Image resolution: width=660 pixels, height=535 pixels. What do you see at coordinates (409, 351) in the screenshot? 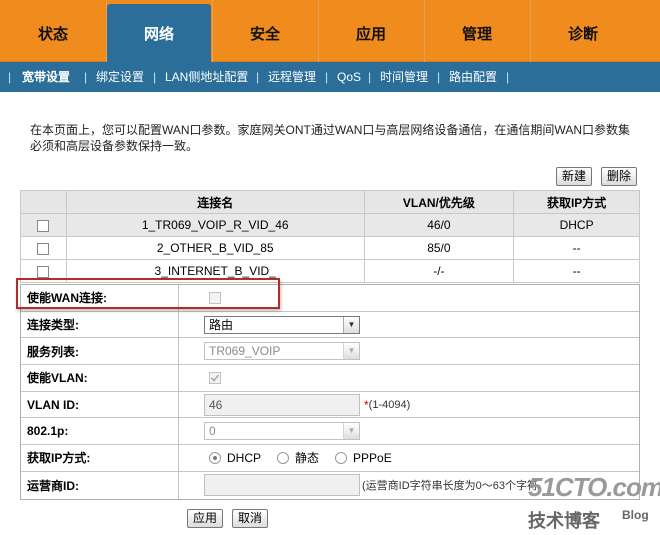
I see `service-list-value: TR069_VOIP ▼` at bounding box center [409, 351].